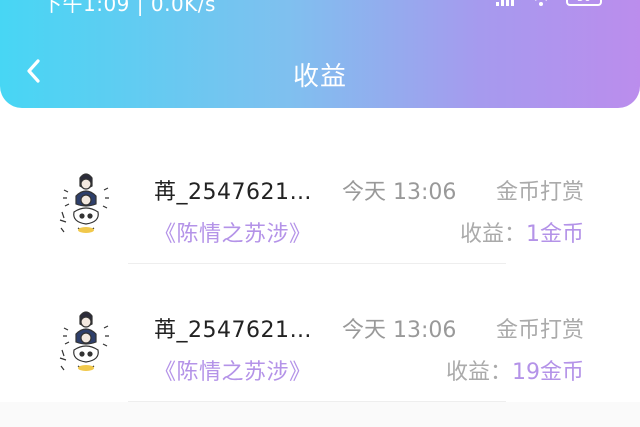  I want to click on earning-value: 1金币, so click(555, 234).